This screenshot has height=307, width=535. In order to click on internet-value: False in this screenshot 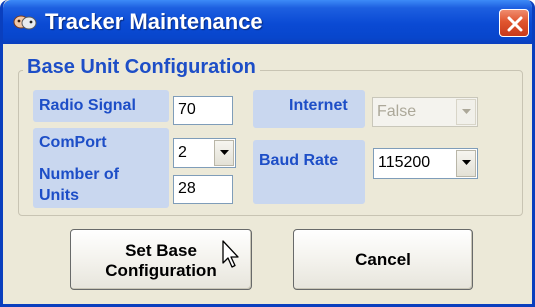, I will do `click(397, 111)`.